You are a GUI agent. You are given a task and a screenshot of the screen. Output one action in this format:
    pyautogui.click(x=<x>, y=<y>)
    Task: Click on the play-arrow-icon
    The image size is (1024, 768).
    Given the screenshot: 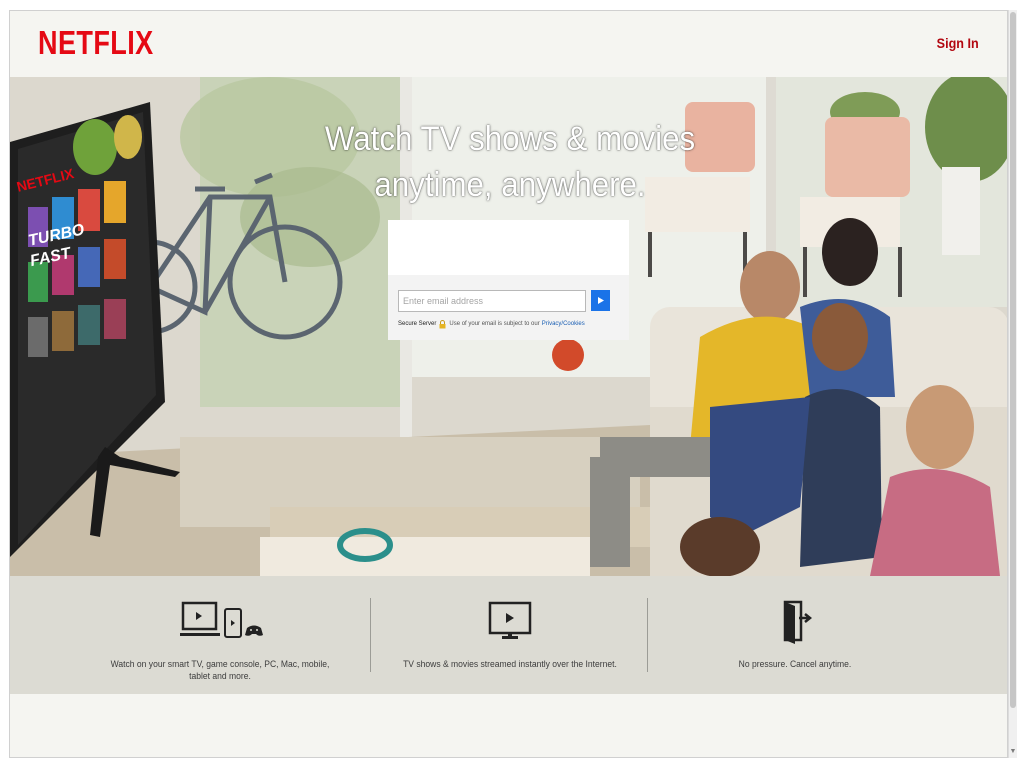 What is the action you would take?
    pyautogui.click(x=600, y=300)
    